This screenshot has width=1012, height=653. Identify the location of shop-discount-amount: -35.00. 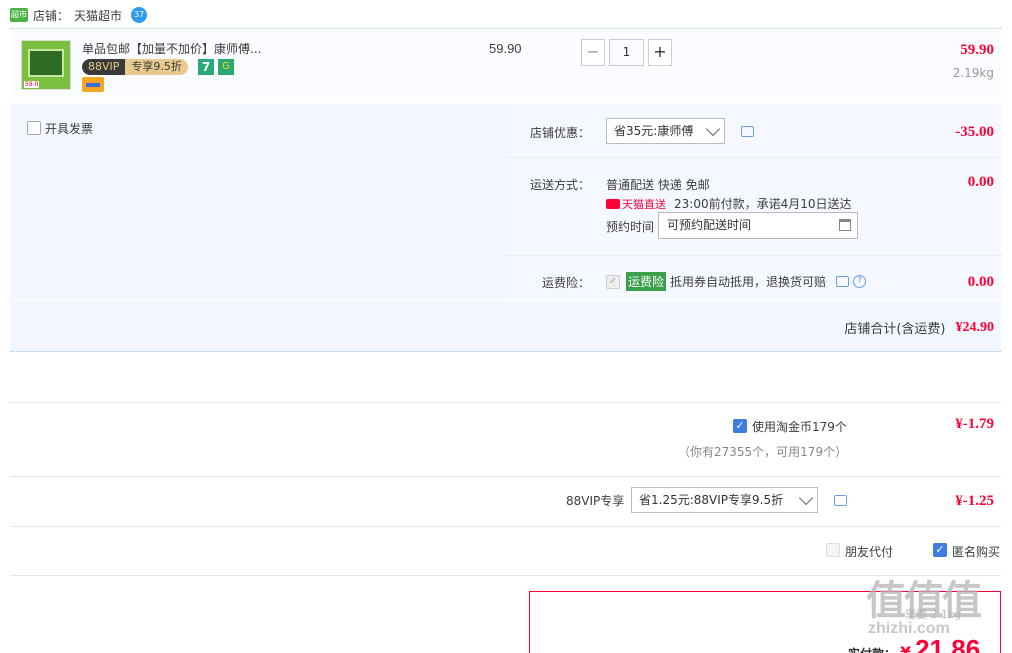
(974, 132).